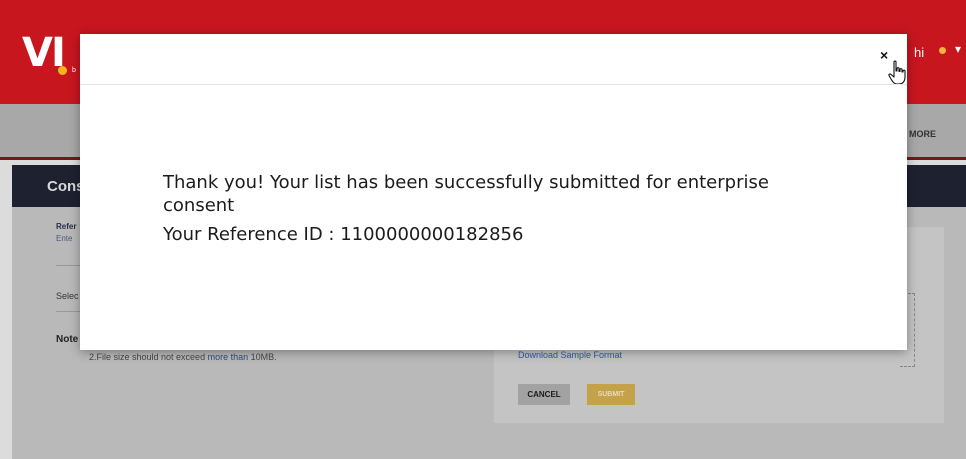 This screenshot has width=966, height=459. I want to click on submit-button: SUBMIT, so click(611, 394).